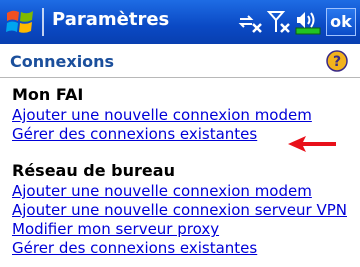  I want to click on page-title: Connexions, so click(62, 61).